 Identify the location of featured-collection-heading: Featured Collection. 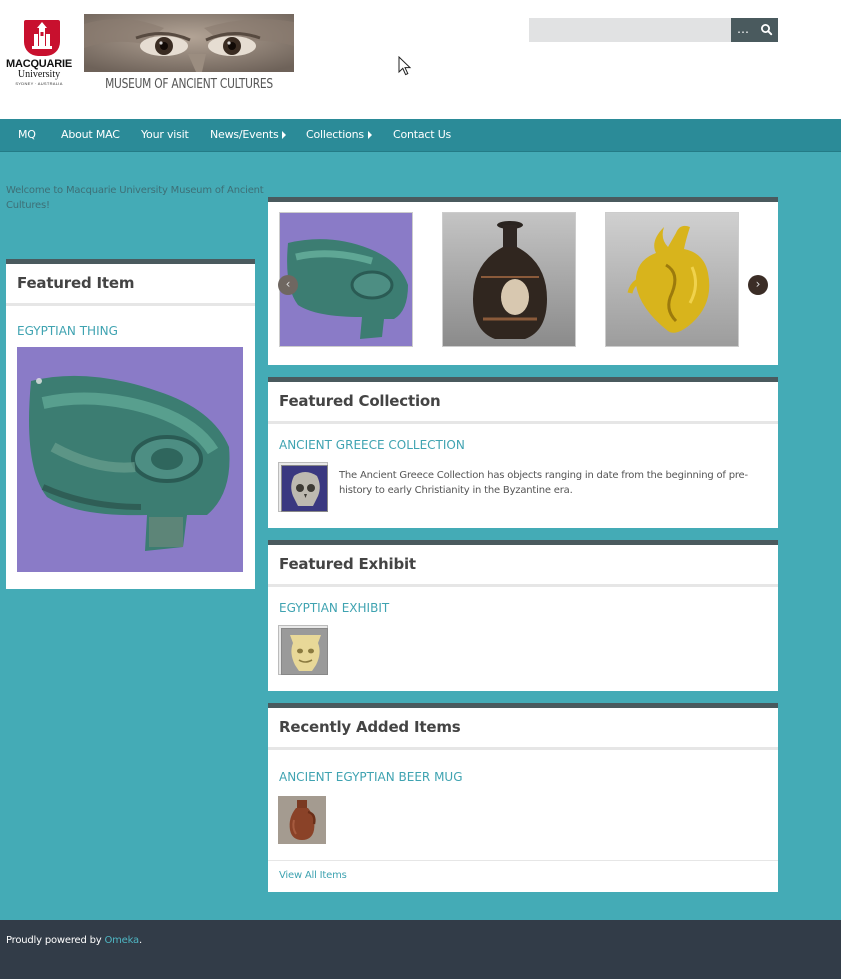
(523, 403).